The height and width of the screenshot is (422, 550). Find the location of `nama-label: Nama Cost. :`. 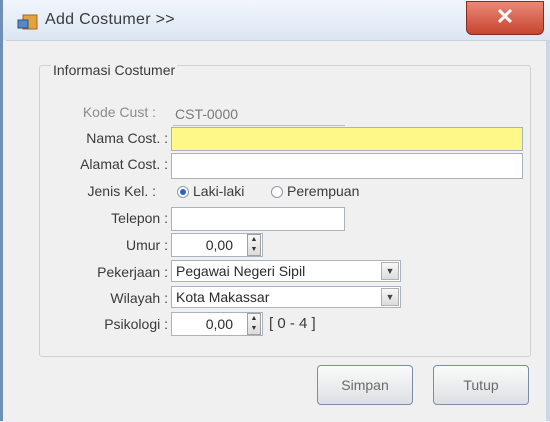

nama-label: Nama Cost. : is located at coordinates (127, 138).